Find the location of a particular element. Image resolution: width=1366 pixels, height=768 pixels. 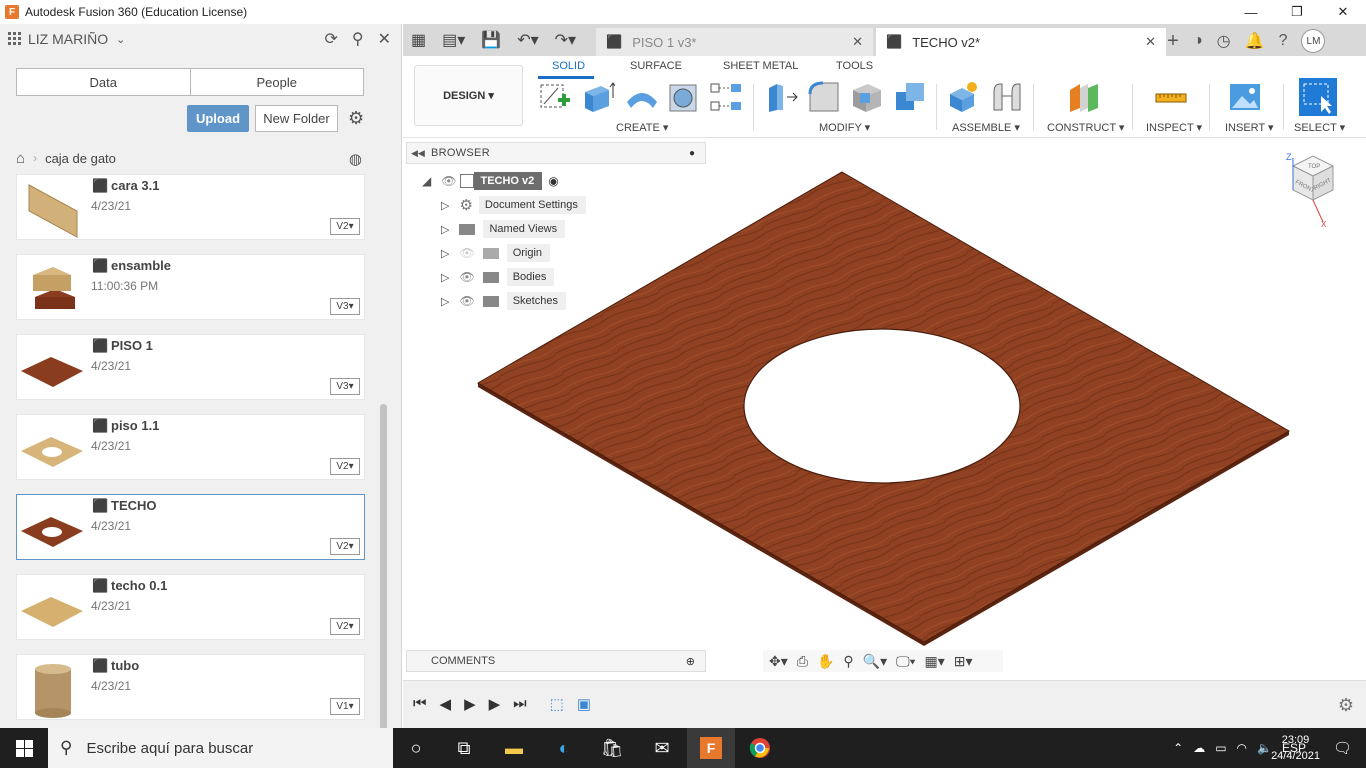

close-icon: ✕ is located at coordinates (384, 39).